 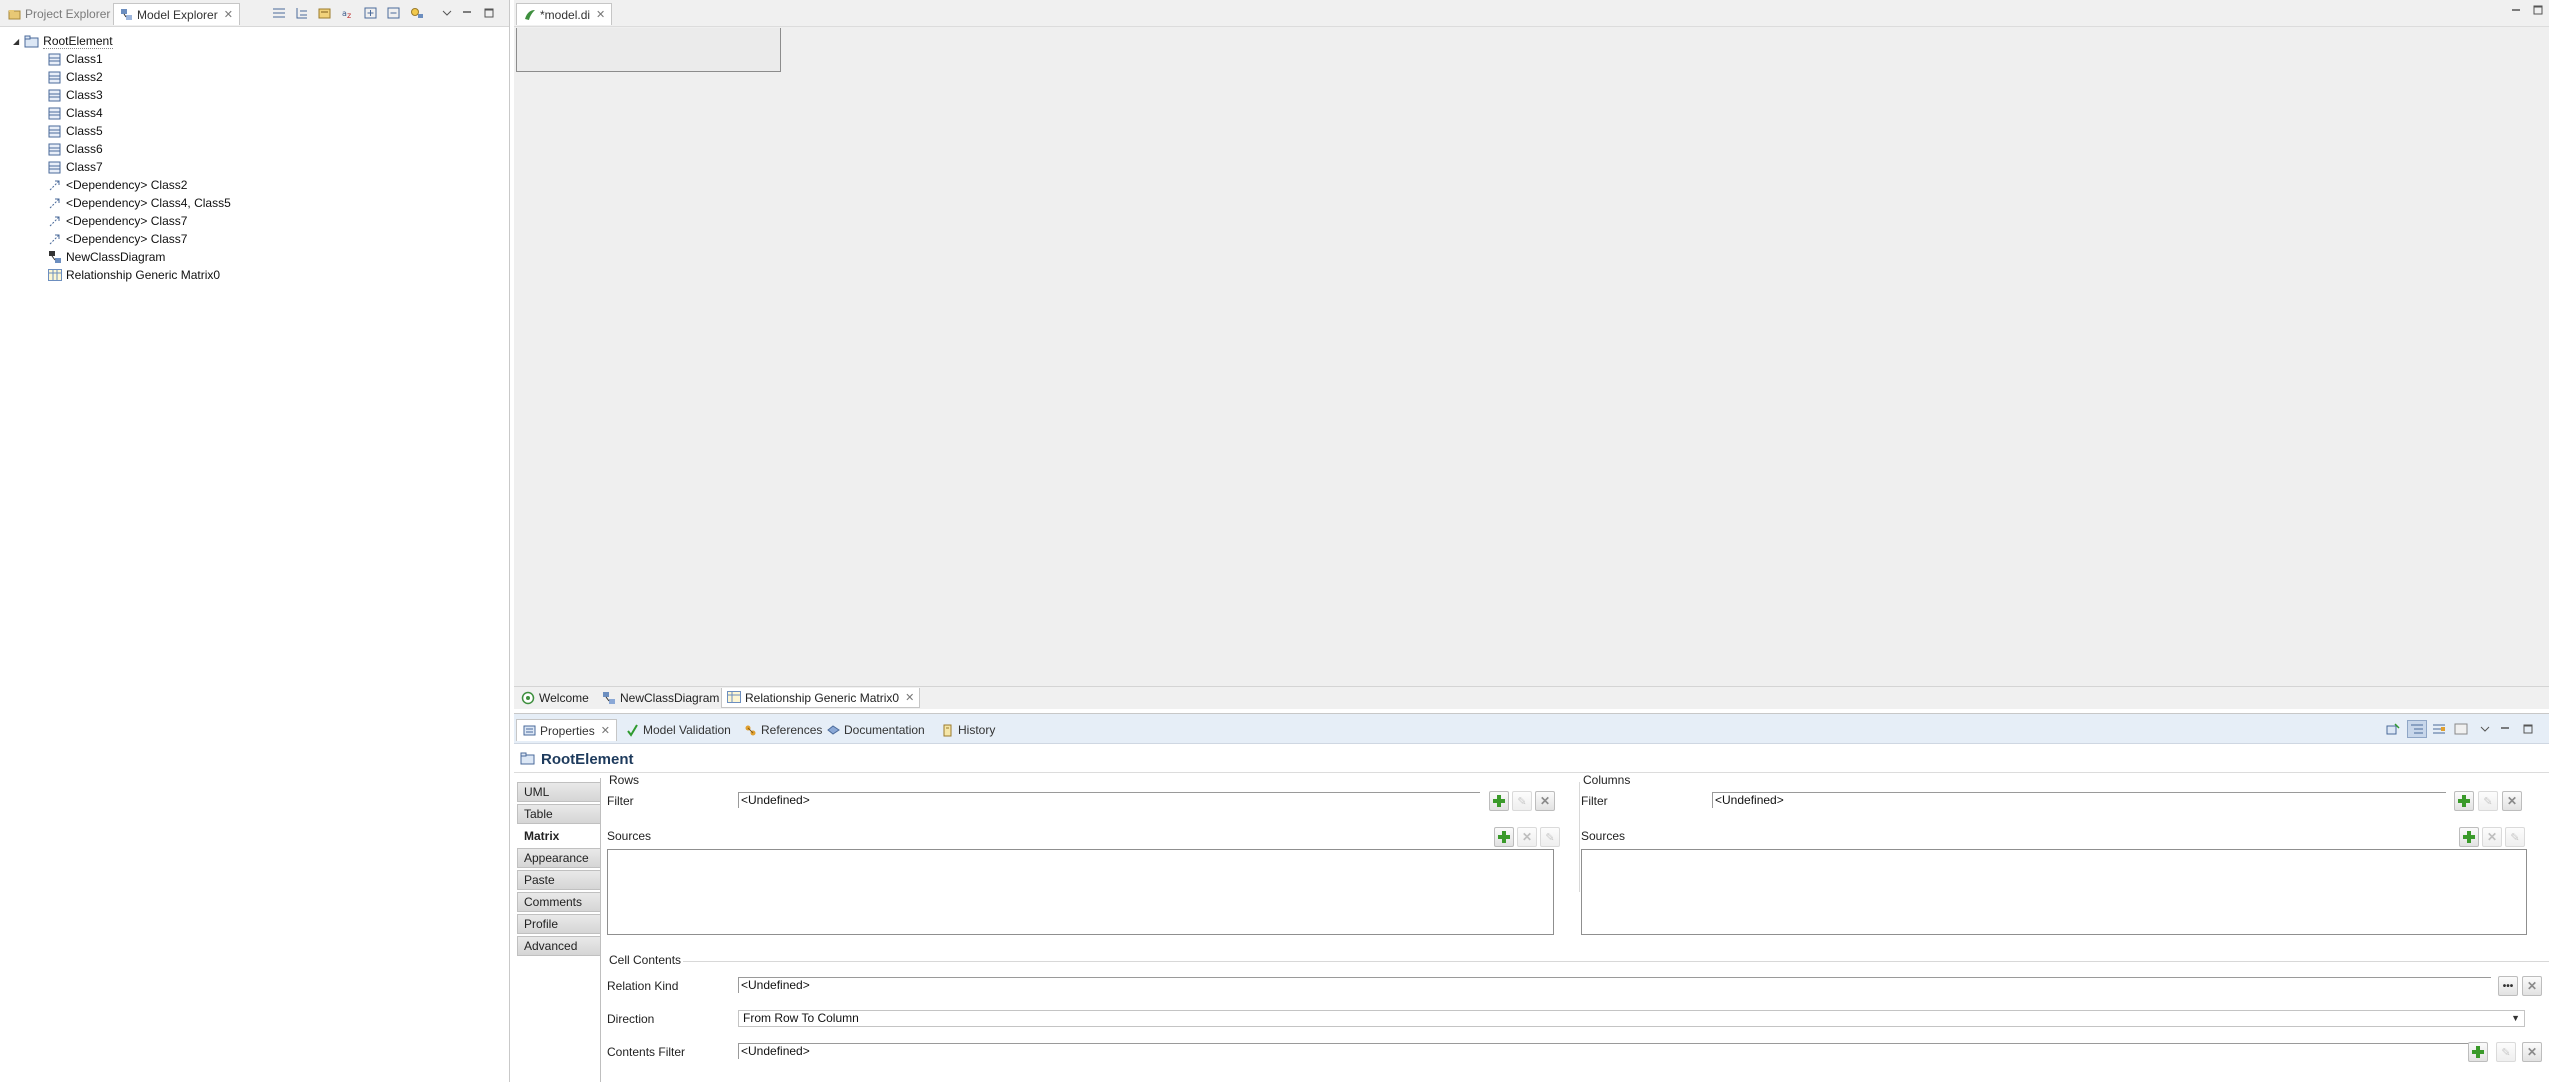 I want to click on rows-sources-remove-button: ✕, so click(x=1527, y=837).